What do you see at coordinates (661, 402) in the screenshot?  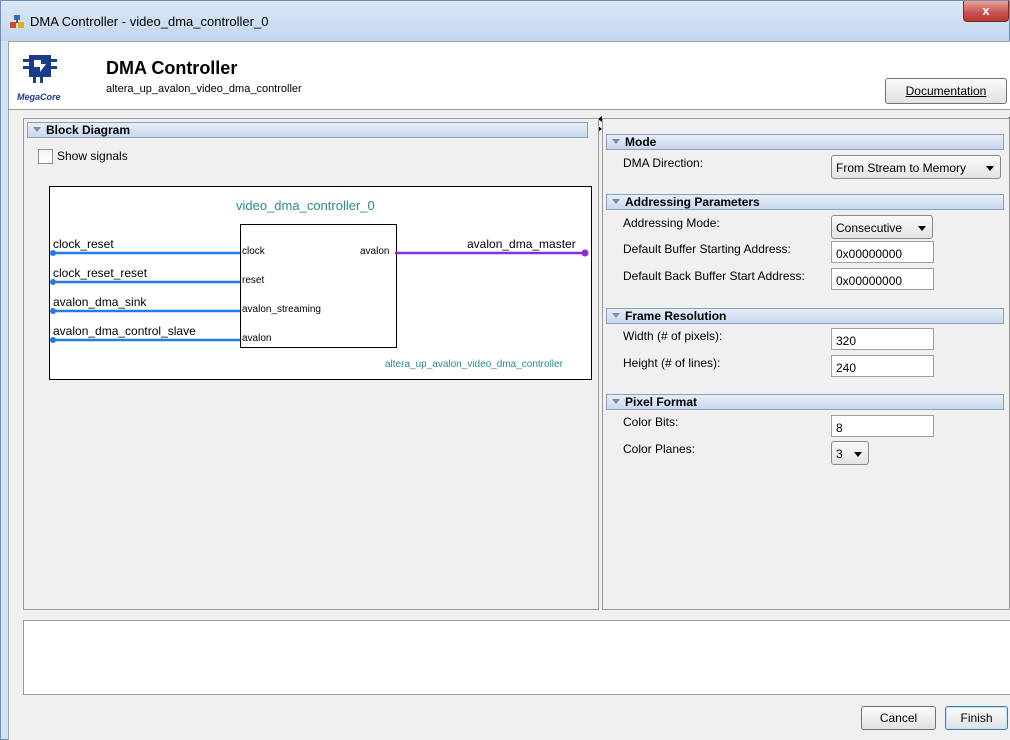 I see `pixel-format-title: Pixel Format` at bounding box center [661, 402].